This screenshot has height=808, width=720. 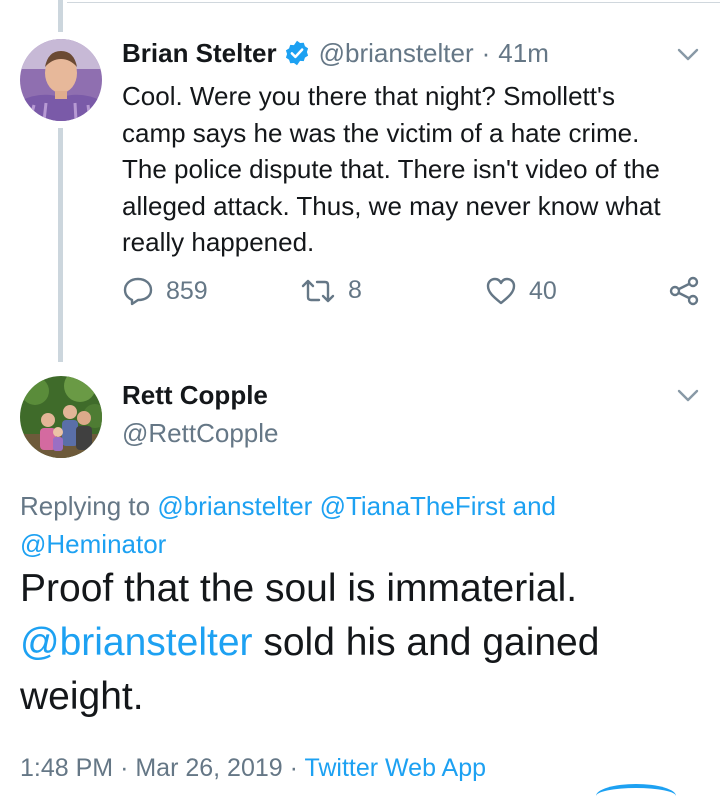 What do you see at coordinates (61, 417) in the screenshot?
I see `avatar-rett-copple` at bounding box center [61, 417].